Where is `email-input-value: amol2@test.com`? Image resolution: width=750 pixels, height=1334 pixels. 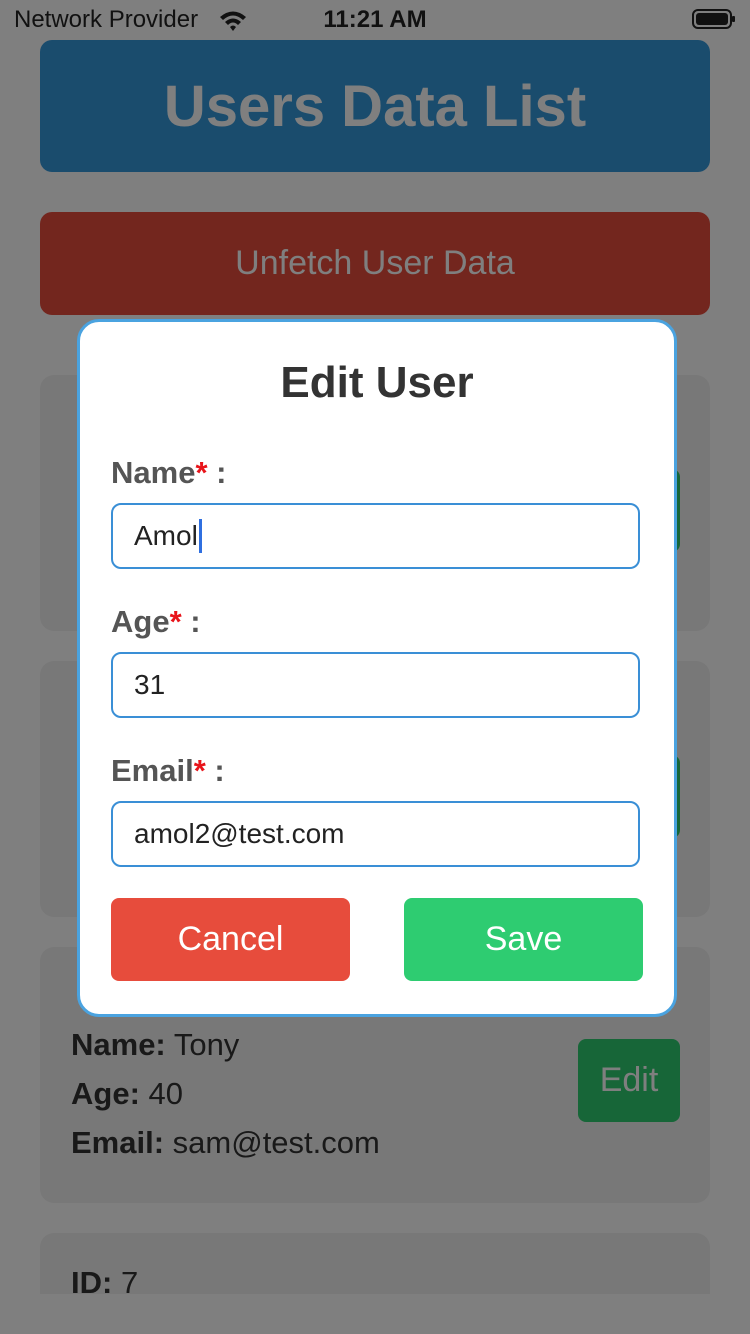
email-input-value: amol2@test.com is located at coordinates (239, 833).